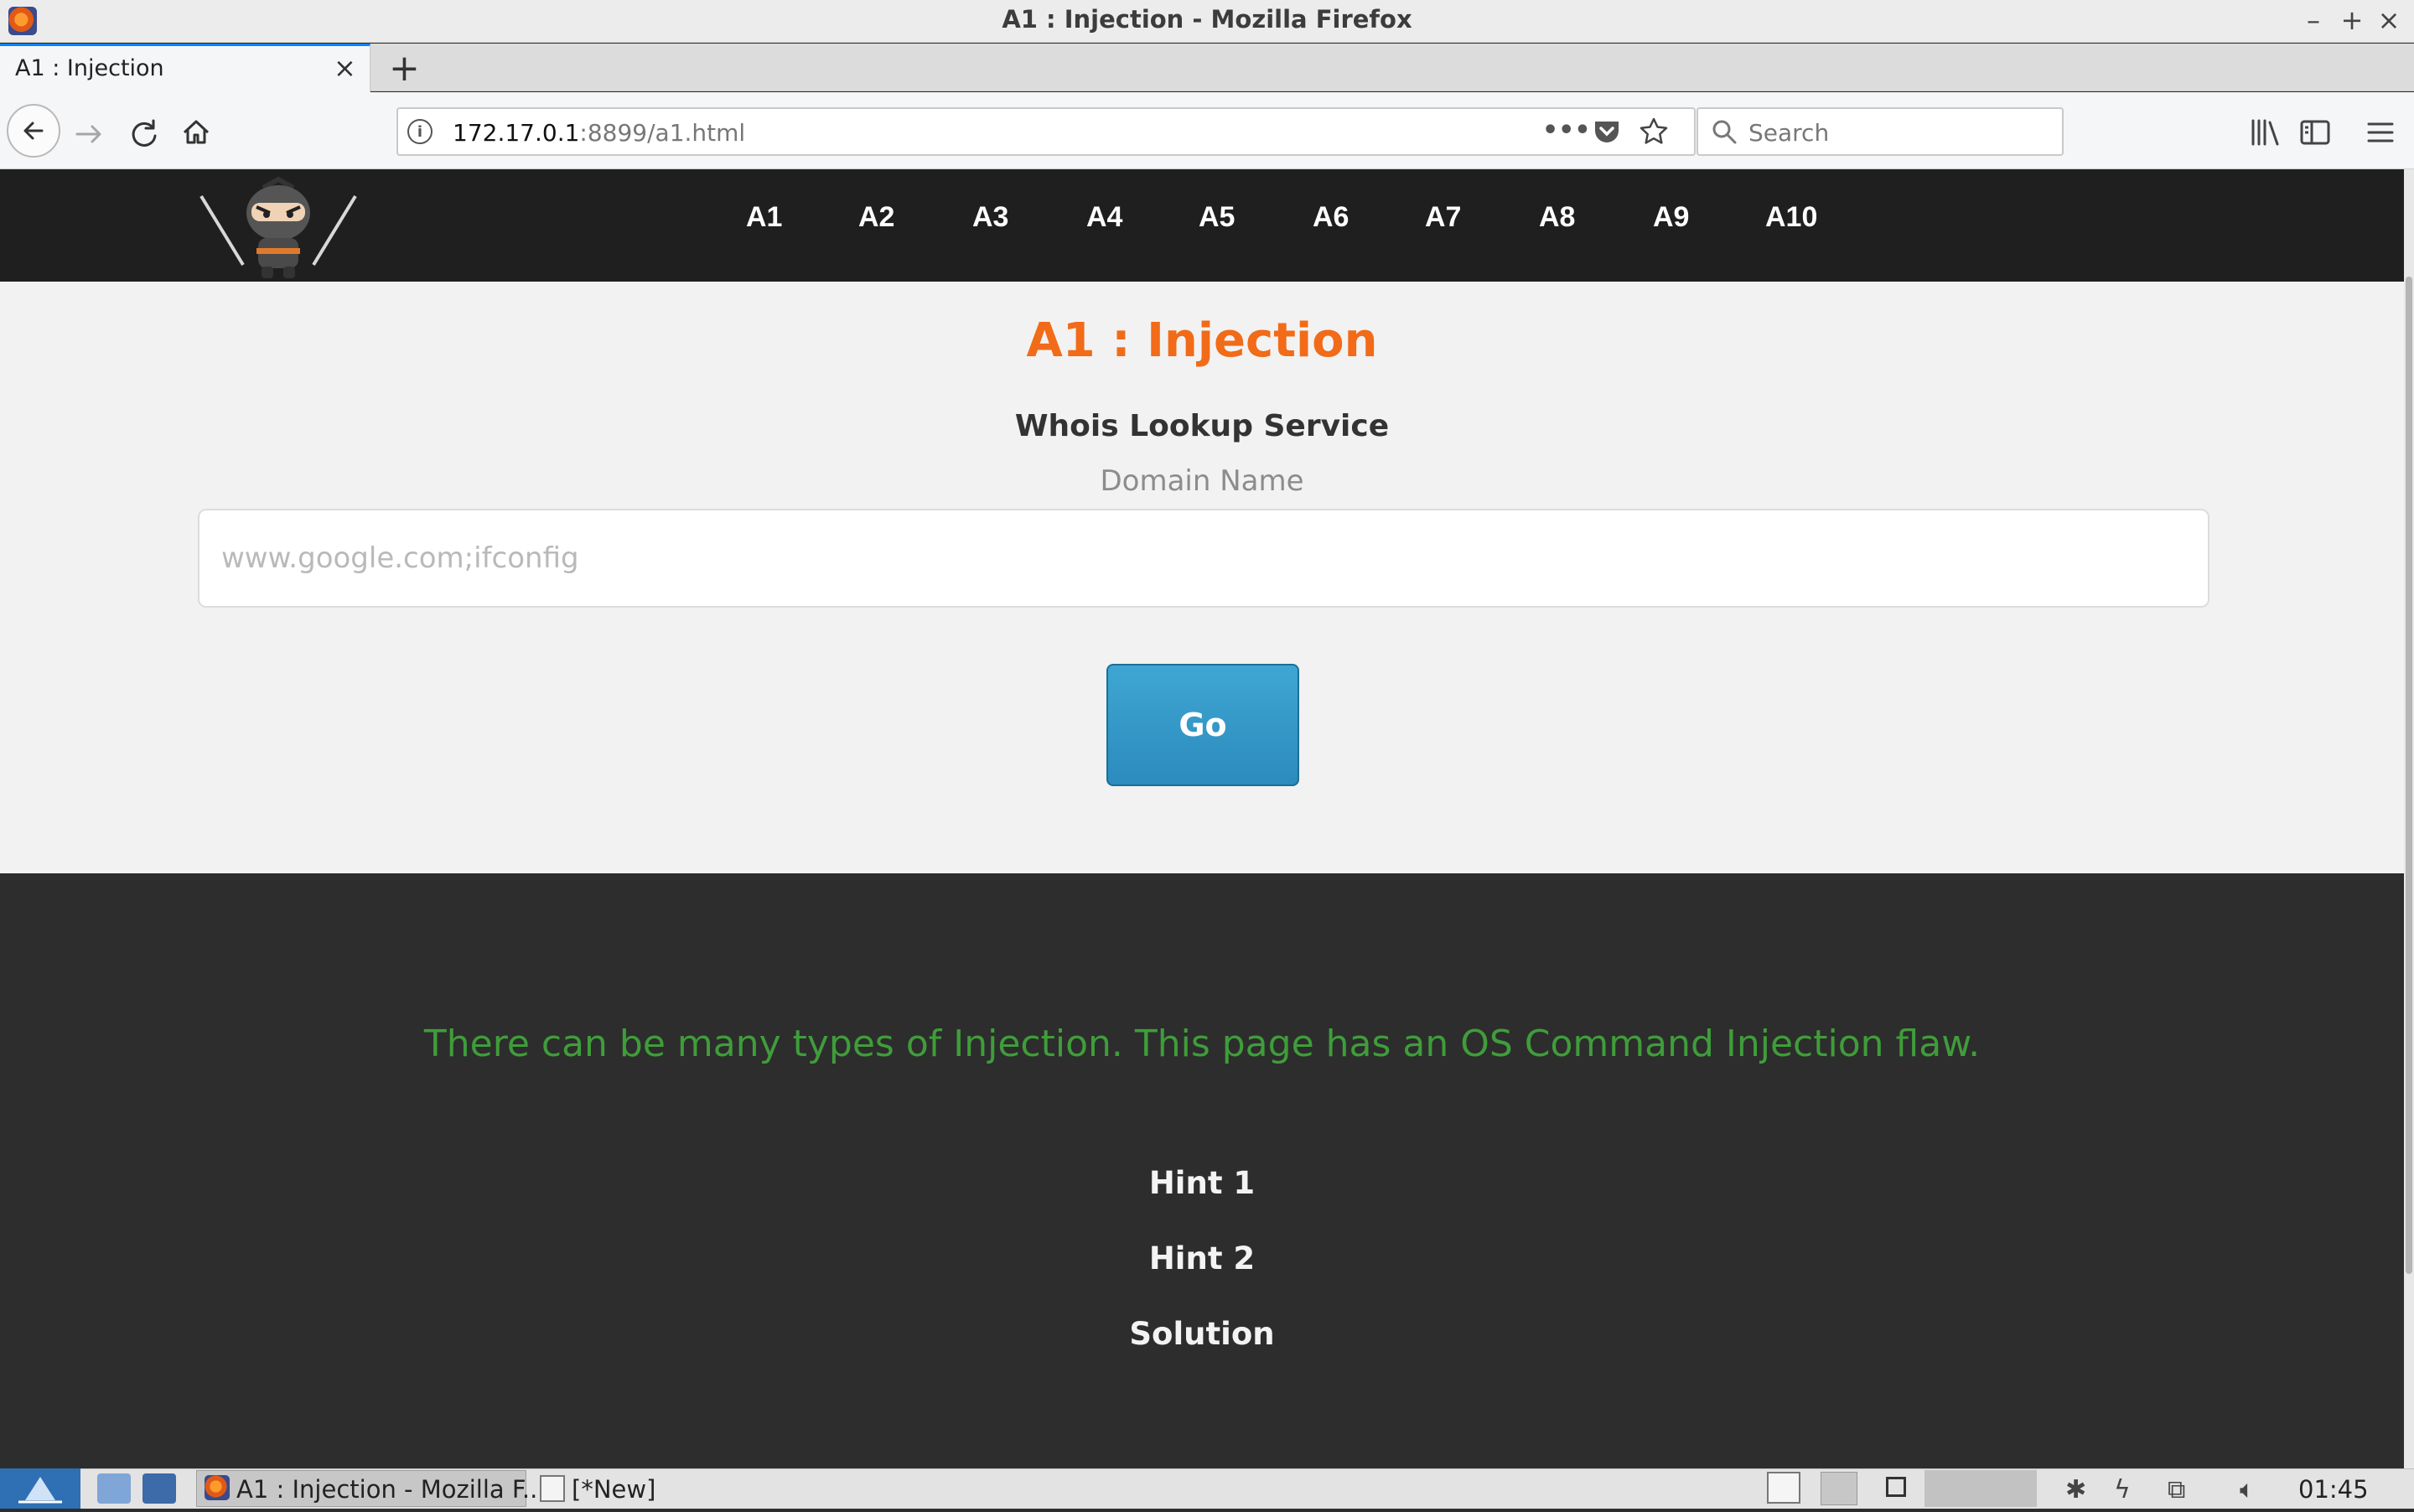  I want to click on forward-button, so click(89, 134).